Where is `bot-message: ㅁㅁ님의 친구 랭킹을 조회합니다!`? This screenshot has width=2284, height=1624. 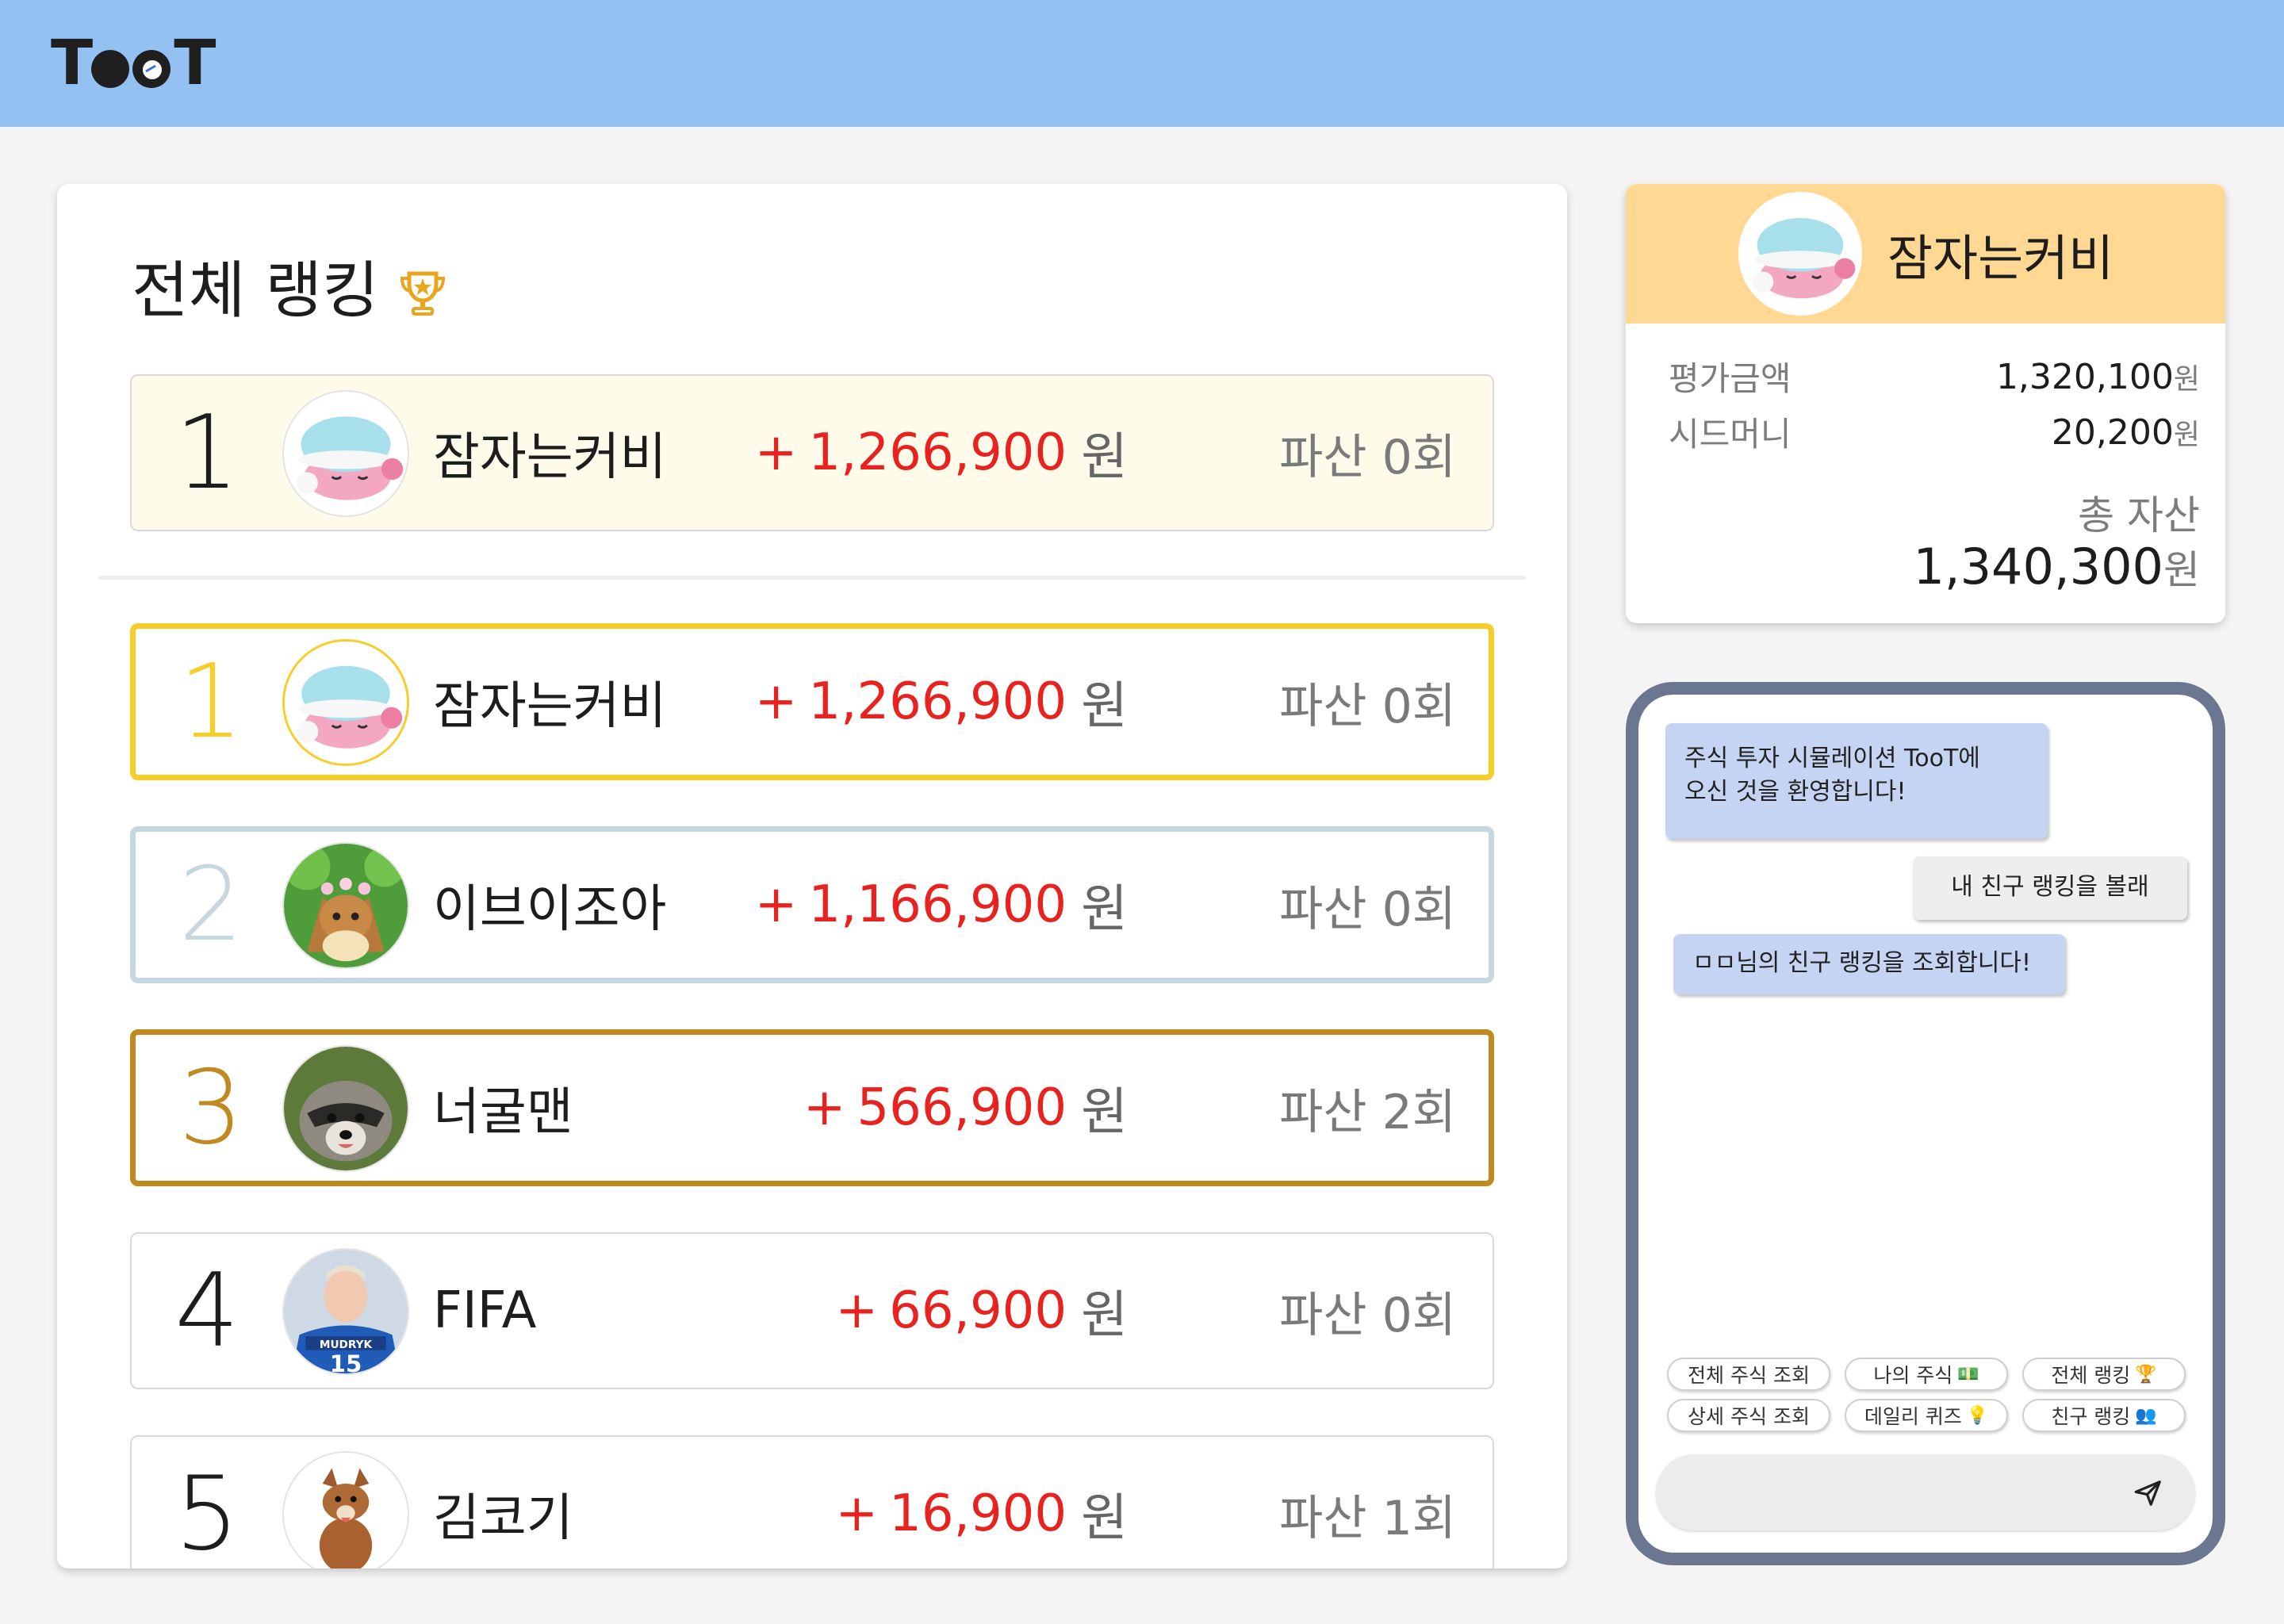
bot-message: ㅁㅁ님의 친구 랭킹을 조회합니다! is located at coordinates (1869, 964).